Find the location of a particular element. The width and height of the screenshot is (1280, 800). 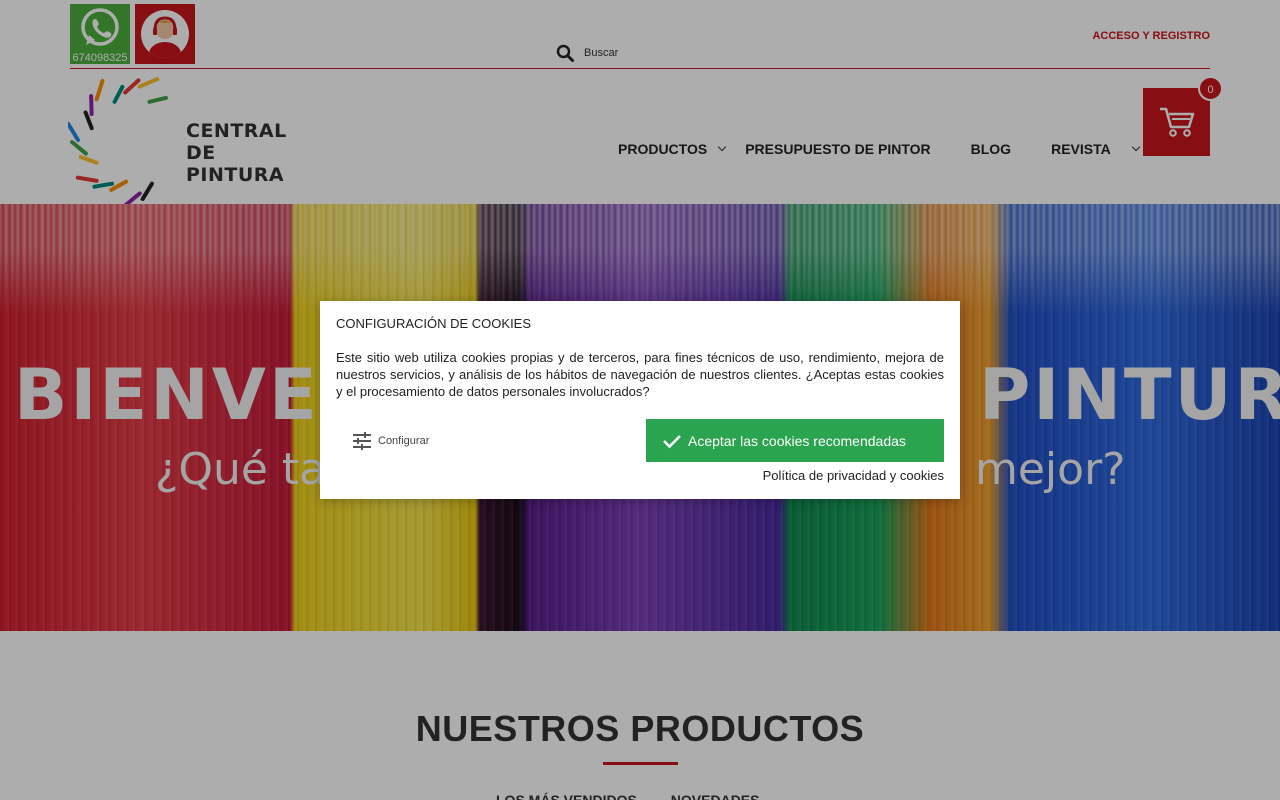

settings-sliders-icon is located at coordinates (362, 441).